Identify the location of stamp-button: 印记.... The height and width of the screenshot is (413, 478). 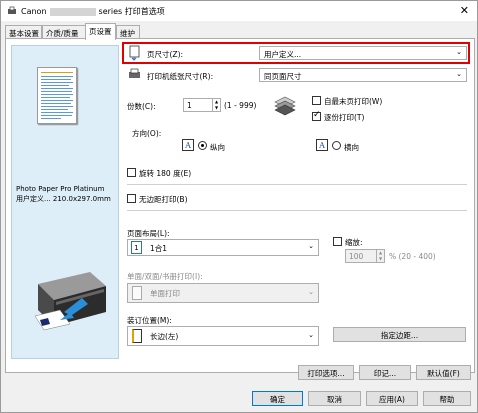
(385, 372).